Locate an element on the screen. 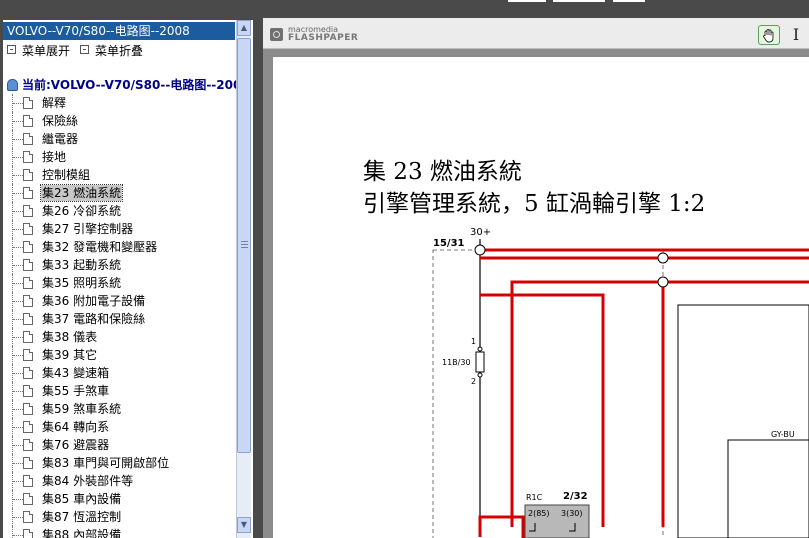  tree-item: 集59 煞車系統 is located at coordinates (121, 409).